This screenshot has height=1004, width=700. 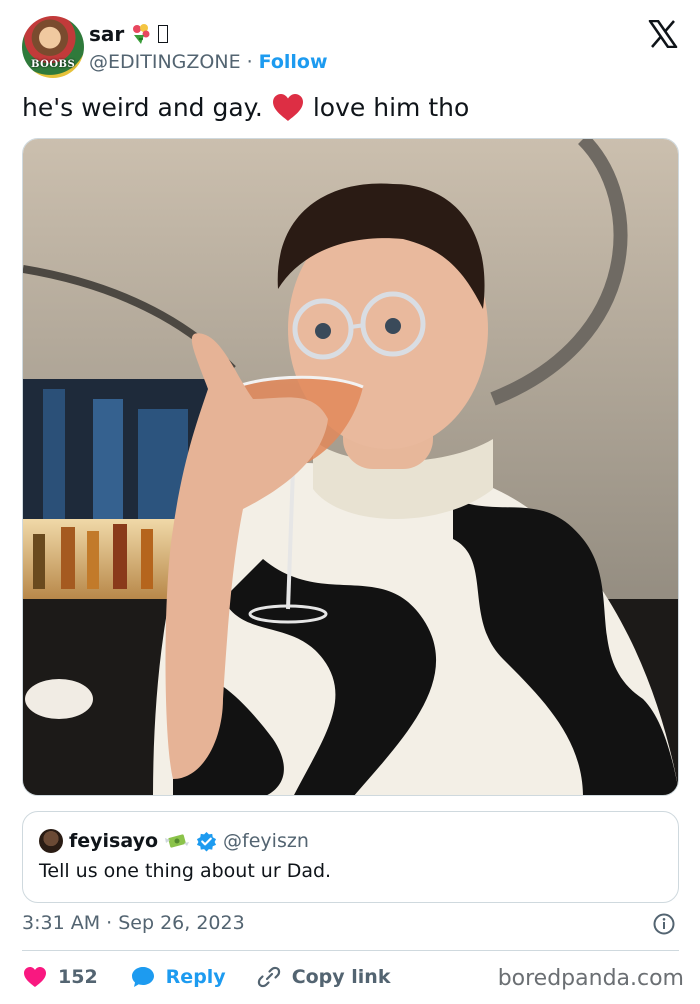 I want to click on tweet-text: he's weird and gay. love him tho, so click(x=245, y=107).